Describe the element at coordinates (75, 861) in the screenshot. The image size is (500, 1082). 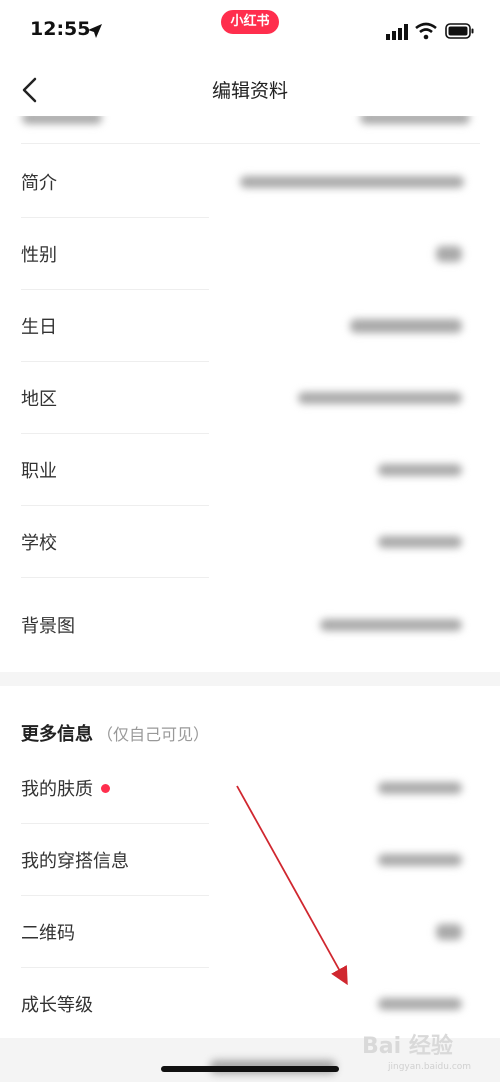
I see `row-label: 我的穿搭信息` at that location.